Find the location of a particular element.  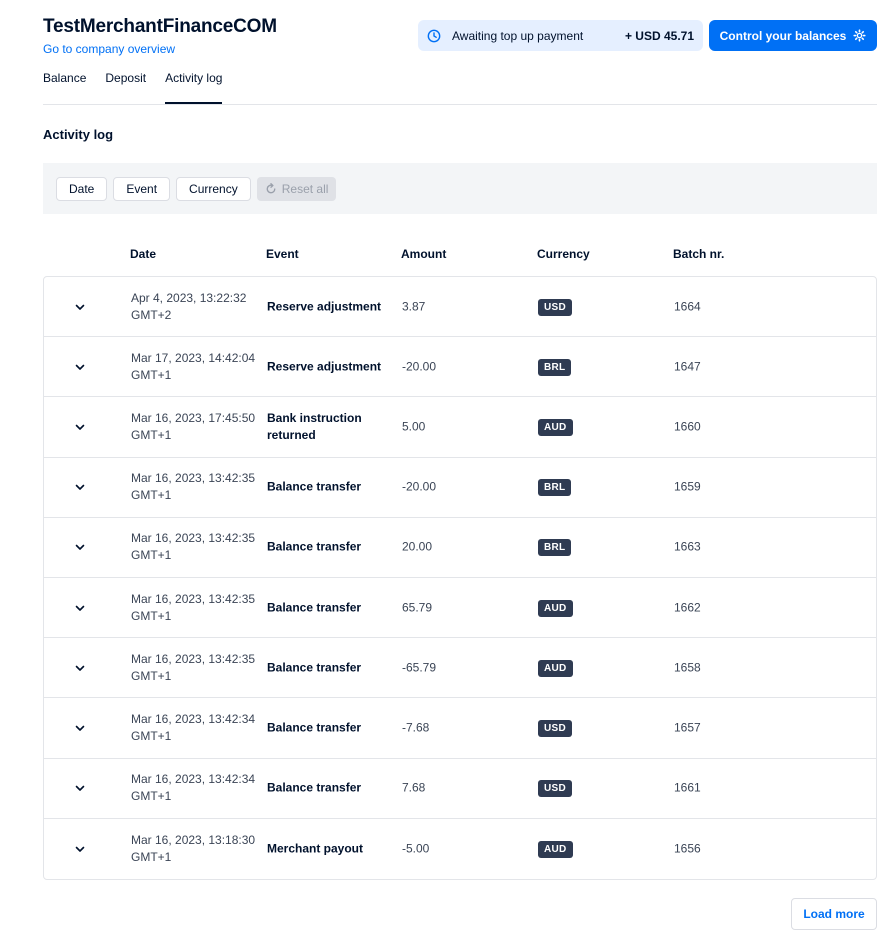

row-date: Mar 16, 2023, 17:45:50 GMT+1 is located at coordinates (193, 426).